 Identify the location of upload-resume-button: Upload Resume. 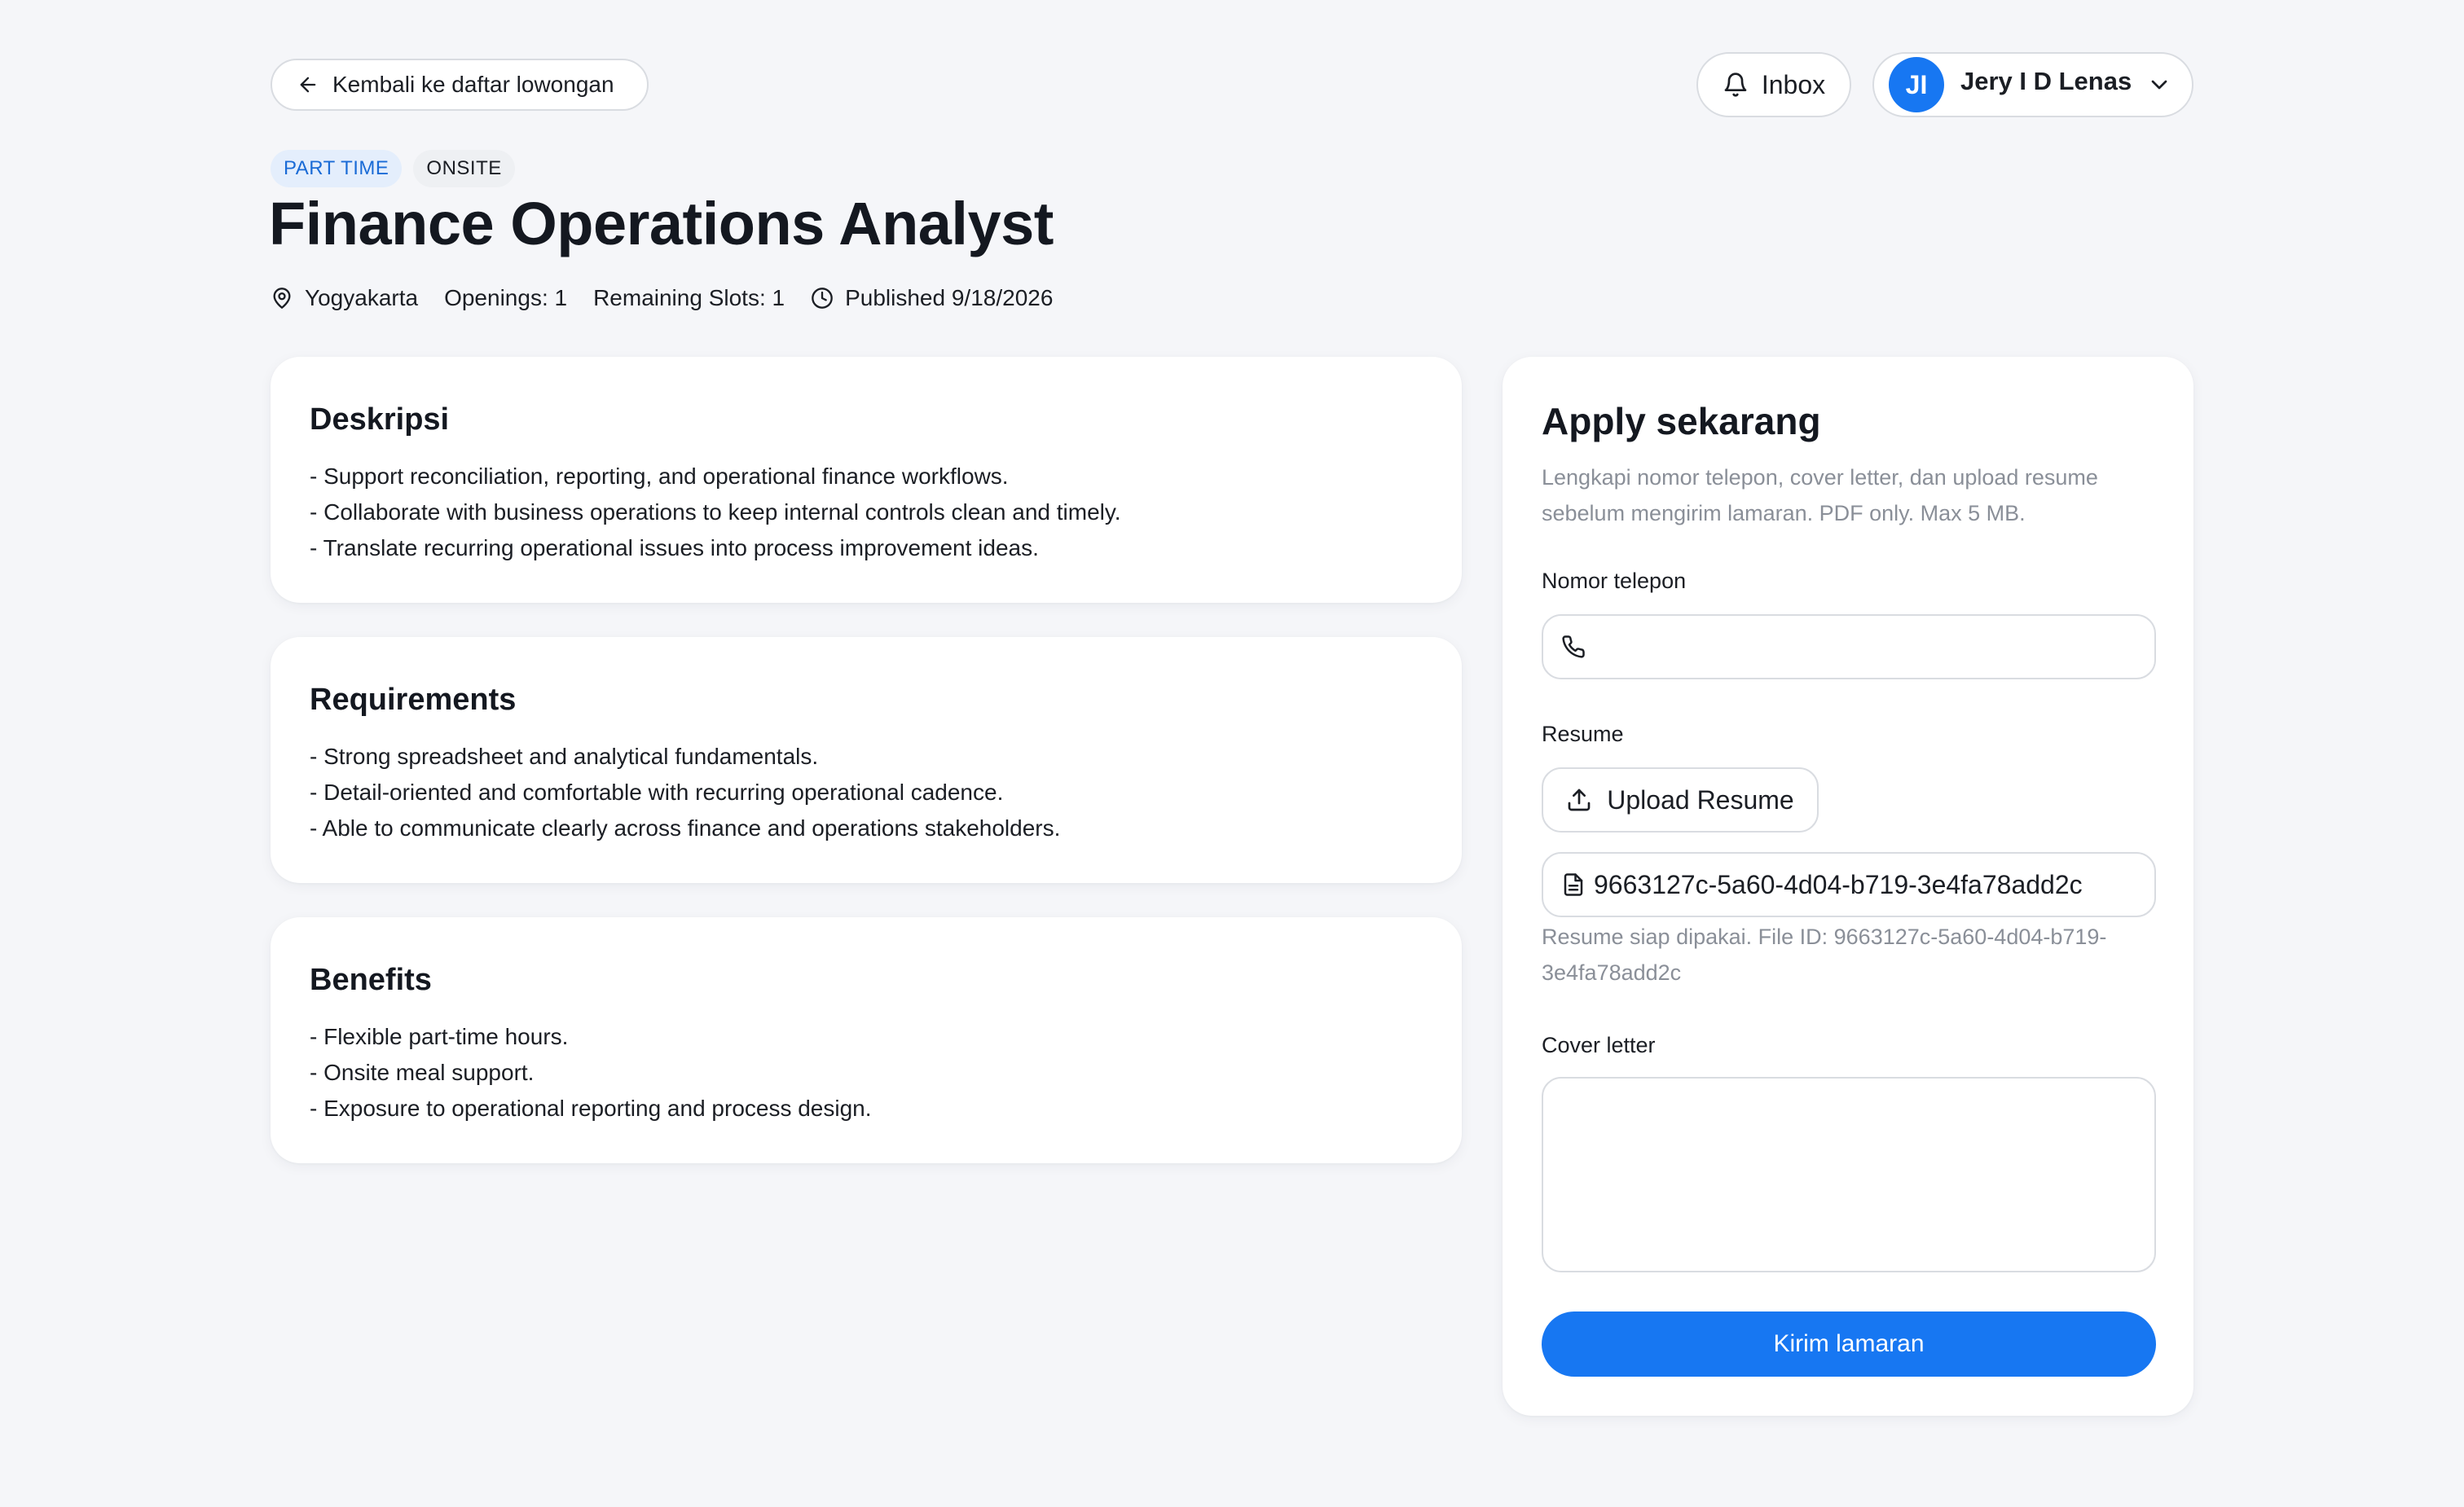
(1680, 800).